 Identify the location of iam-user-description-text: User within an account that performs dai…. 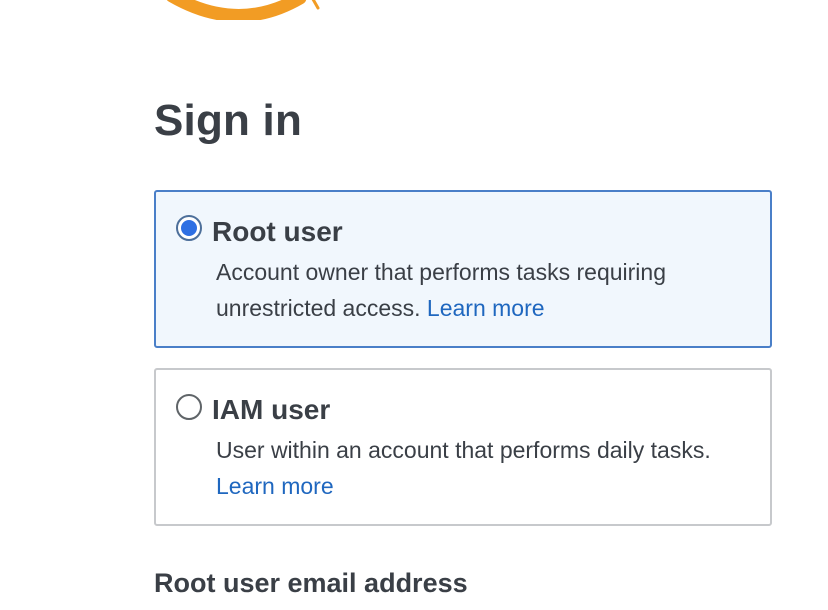
(463, 450).